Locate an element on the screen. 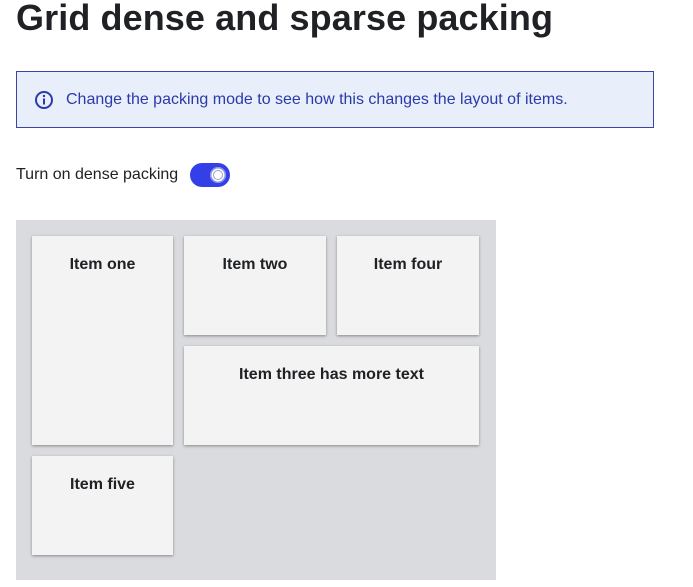 The width and height of the screenshot is (693, 587). grid-item-one: Item one is located at coordinates (102, 340).